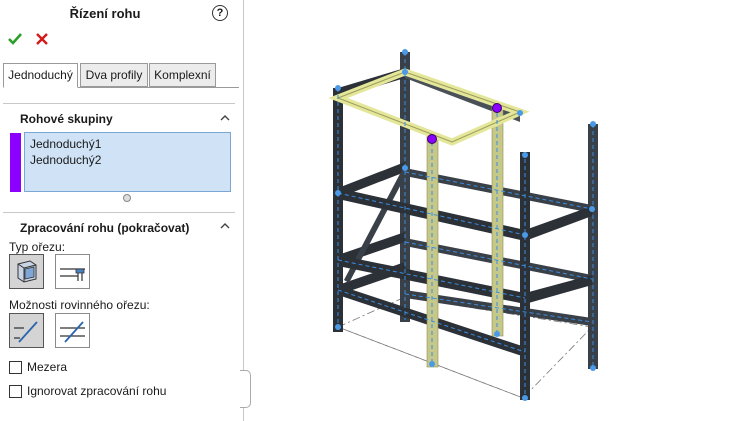 This screenshot has height=421, width=750. Describe the element at coordinates (79, 305) in the screenshot. I see `planar-trim-label: Možnosti rovinného ořezu:` at that location.